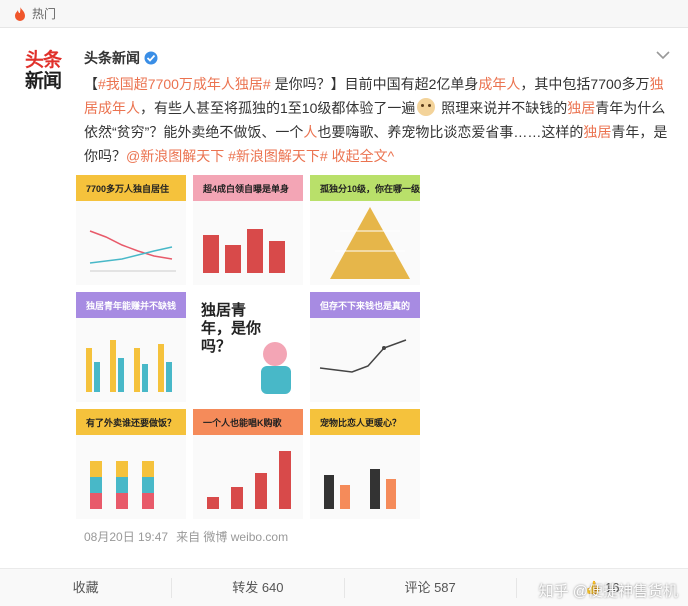 The height and width of the screenshot is (606, 688). What do you see at coordinates (151, 58) in the screenshot?
I see `verified-icon` at bounding box center [151, 58].